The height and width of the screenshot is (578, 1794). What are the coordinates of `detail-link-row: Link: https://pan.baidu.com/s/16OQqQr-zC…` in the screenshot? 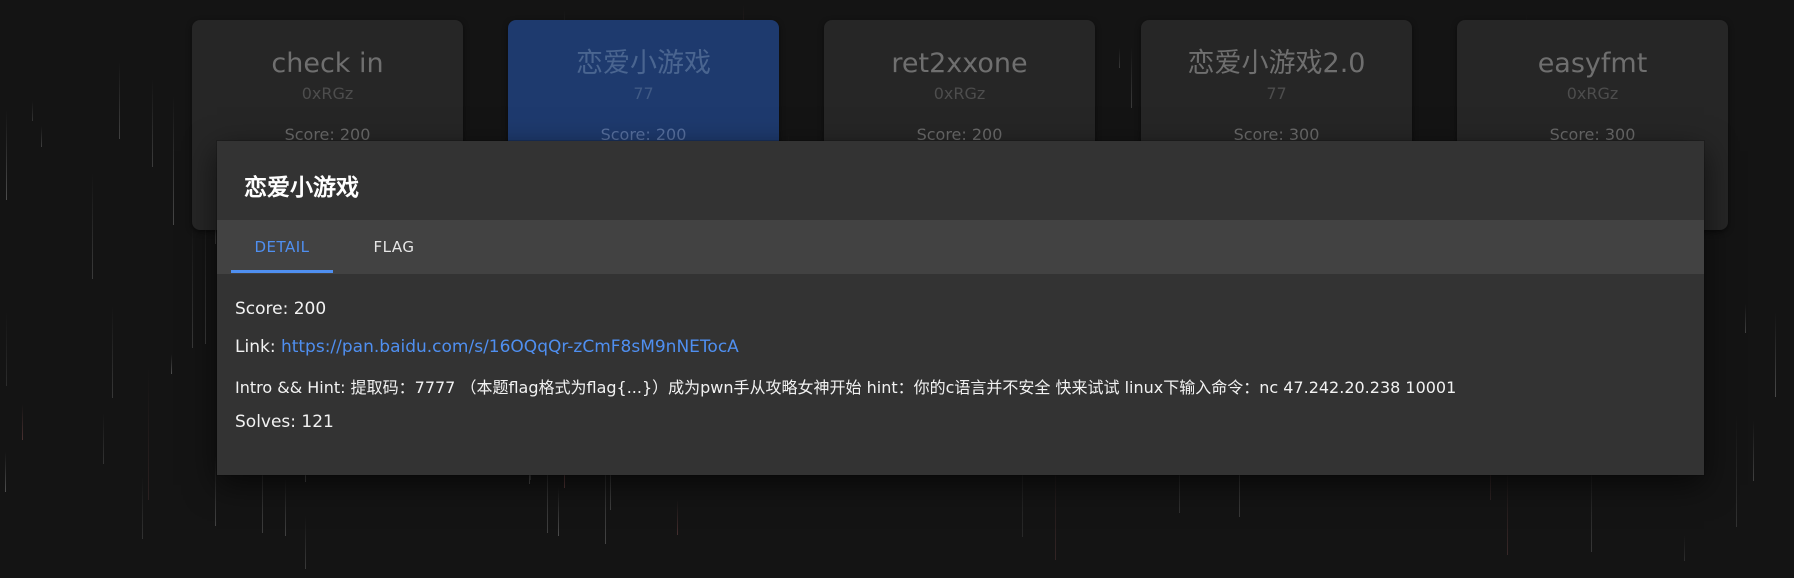 It's located at (487, 347).